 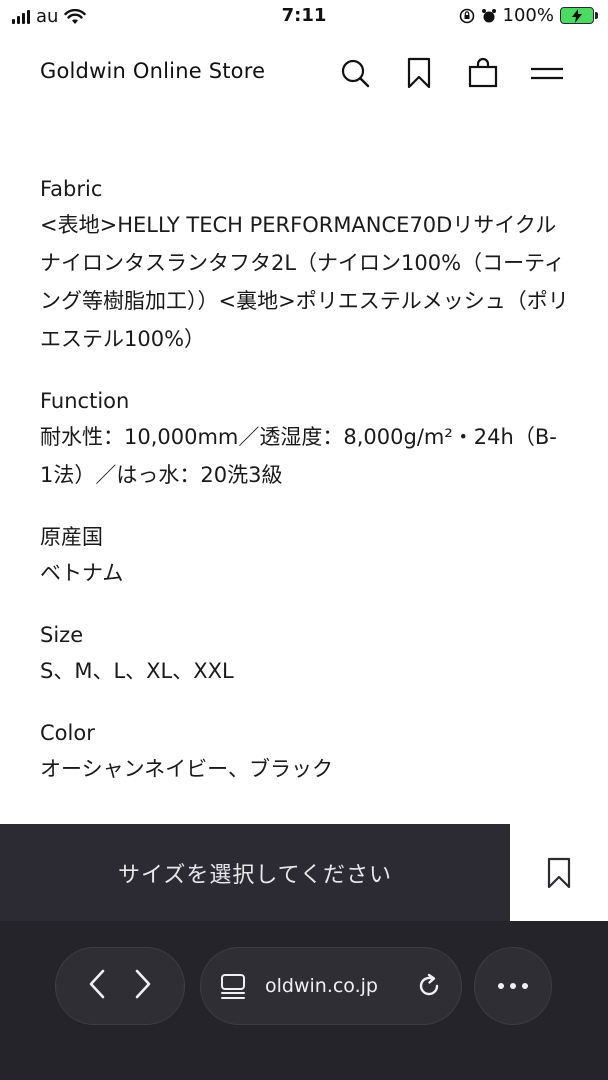 I want to click on battery-icon, so click(x=579, y=15).